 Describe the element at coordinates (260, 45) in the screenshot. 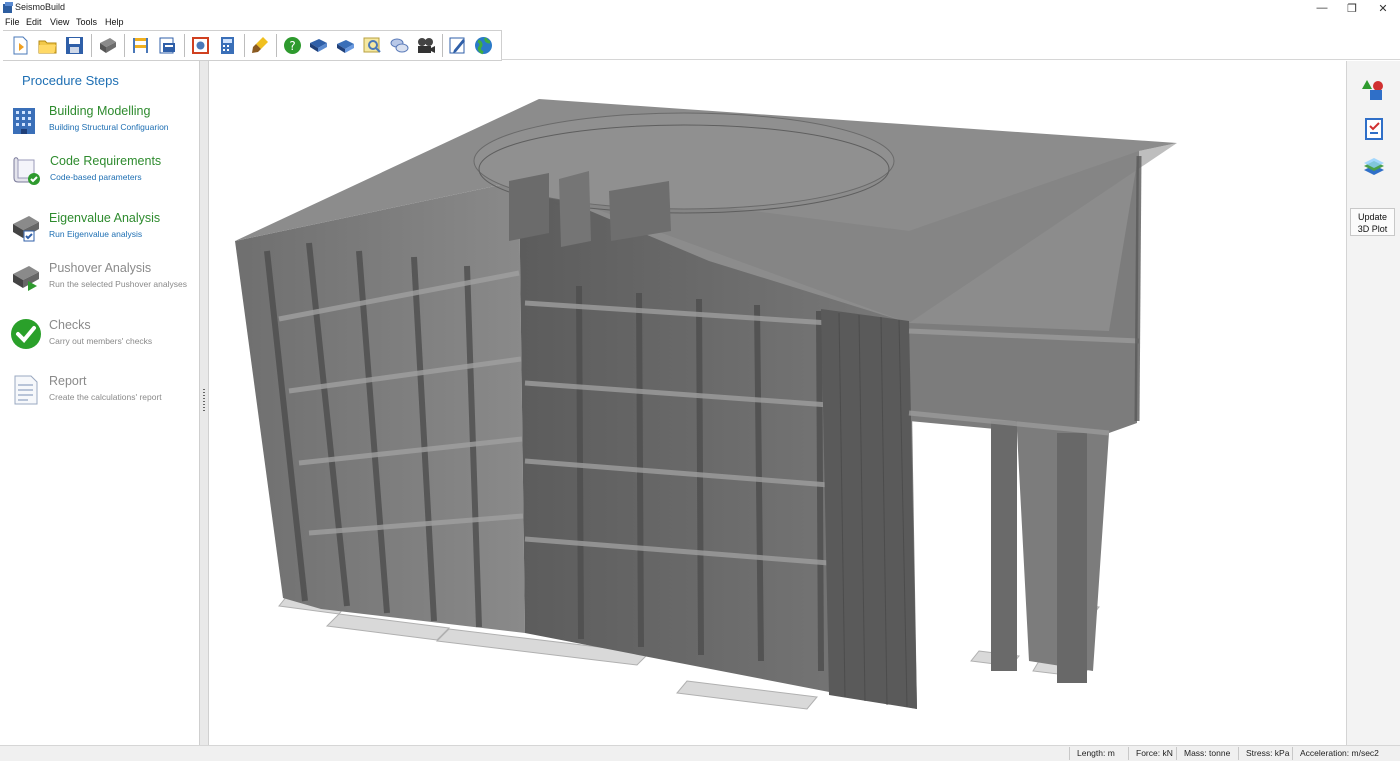

I see `paint-brush-icon` at that location.